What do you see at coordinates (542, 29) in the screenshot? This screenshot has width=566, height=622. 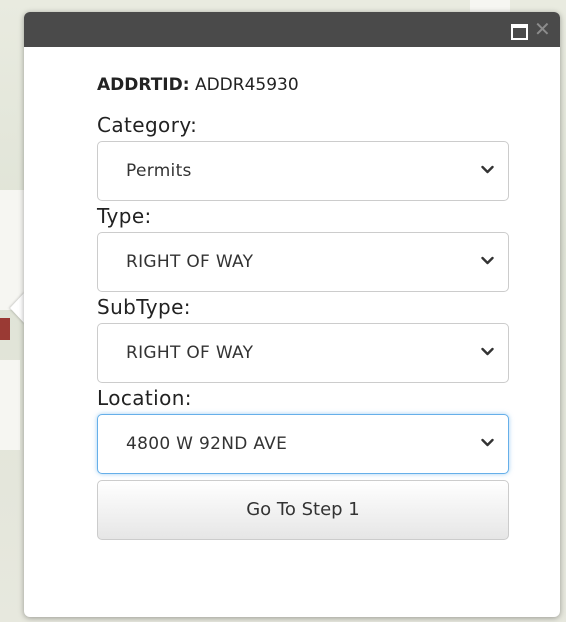 I see `close-icon: ✕` at bounding box center [542, 29].